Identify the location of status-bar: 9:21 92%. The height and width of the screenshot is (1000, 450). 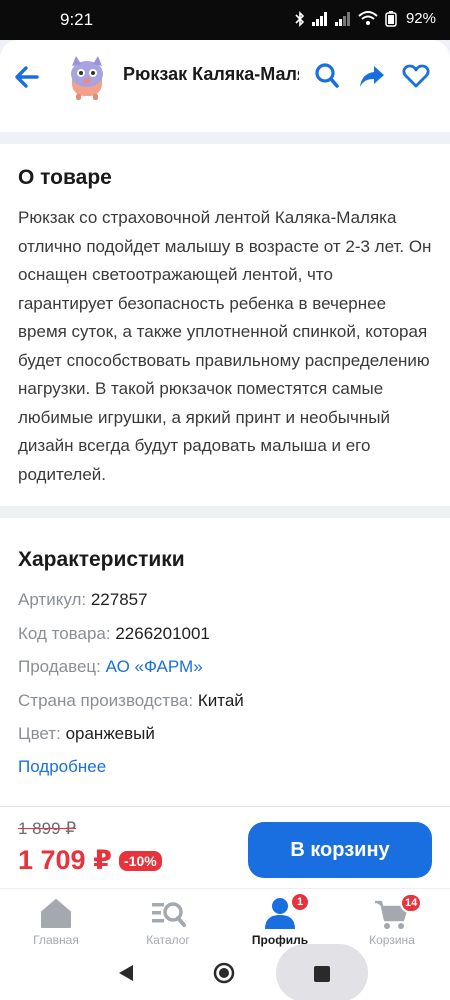
(225, 20).